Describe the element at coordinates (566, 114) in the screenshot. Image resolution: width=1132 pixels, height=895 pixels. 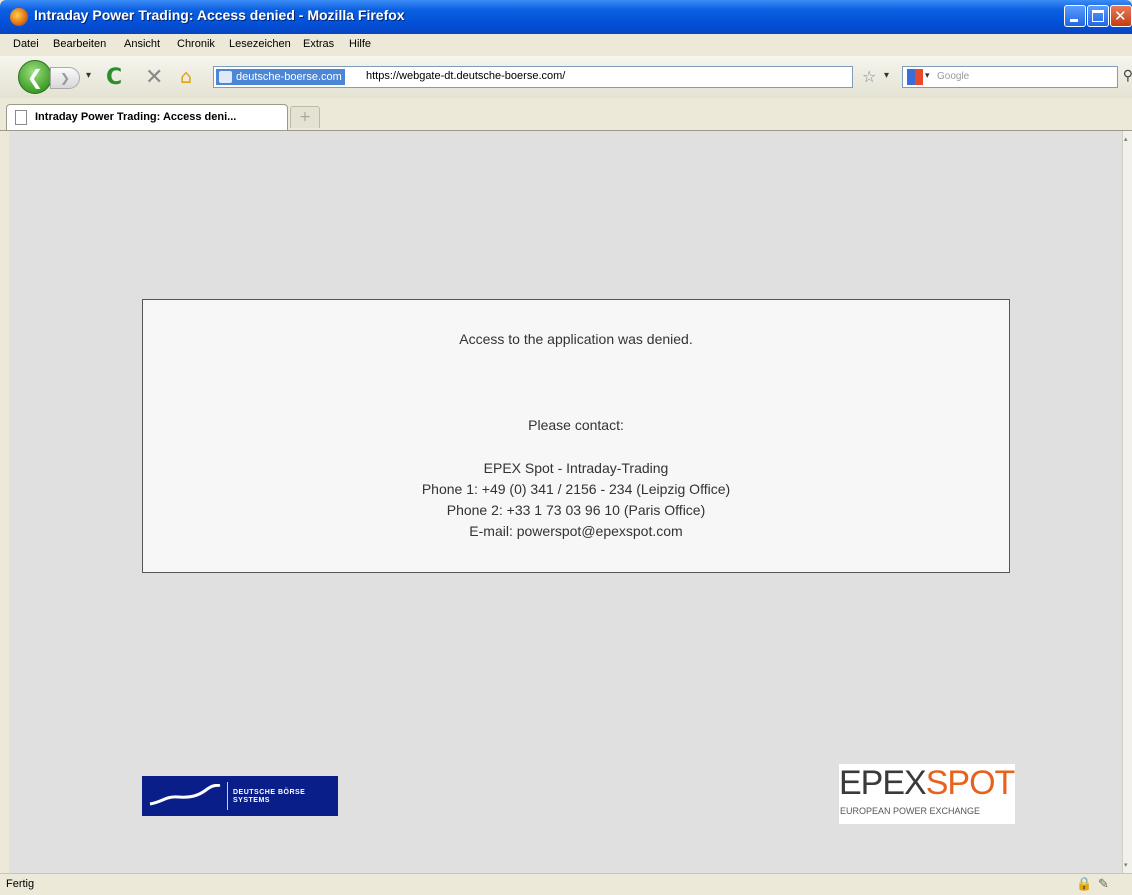
I see `tab-bar: Intraday Power Trading: Access deni... +` at that location.